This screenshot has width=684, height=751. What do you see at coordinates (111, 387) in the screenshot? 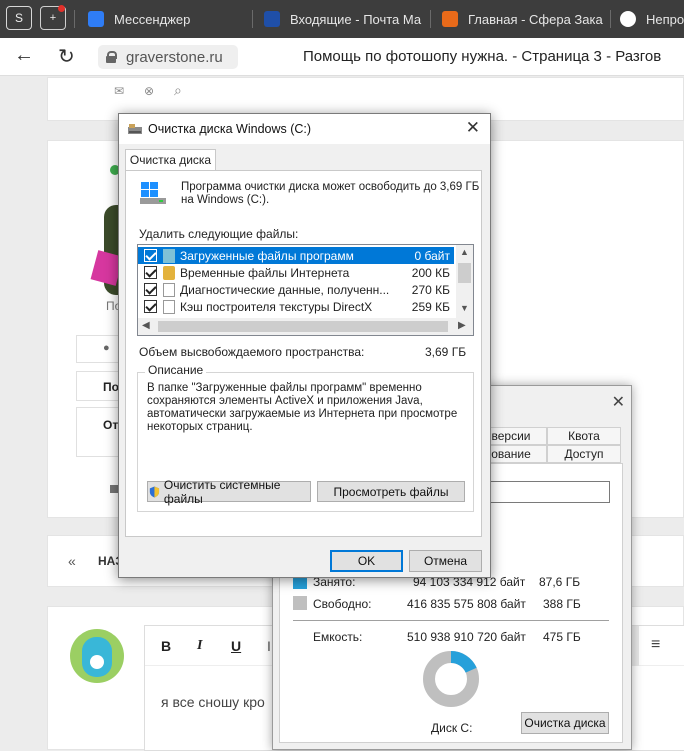
I see `btn-po-label: По` at bounding box center [111, 387].